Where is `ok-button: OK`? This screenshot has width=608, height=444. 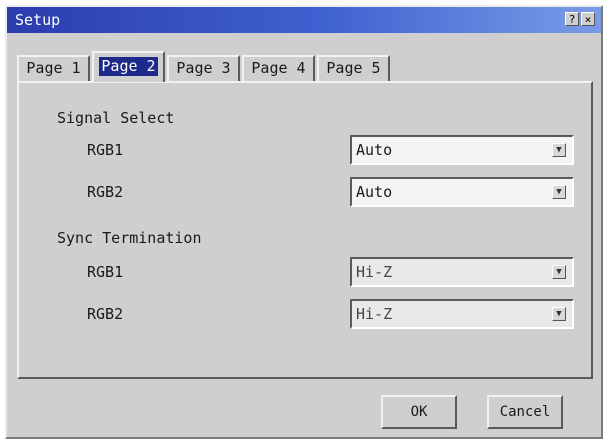 ok-button: OK is located at coordinates (419, 412).